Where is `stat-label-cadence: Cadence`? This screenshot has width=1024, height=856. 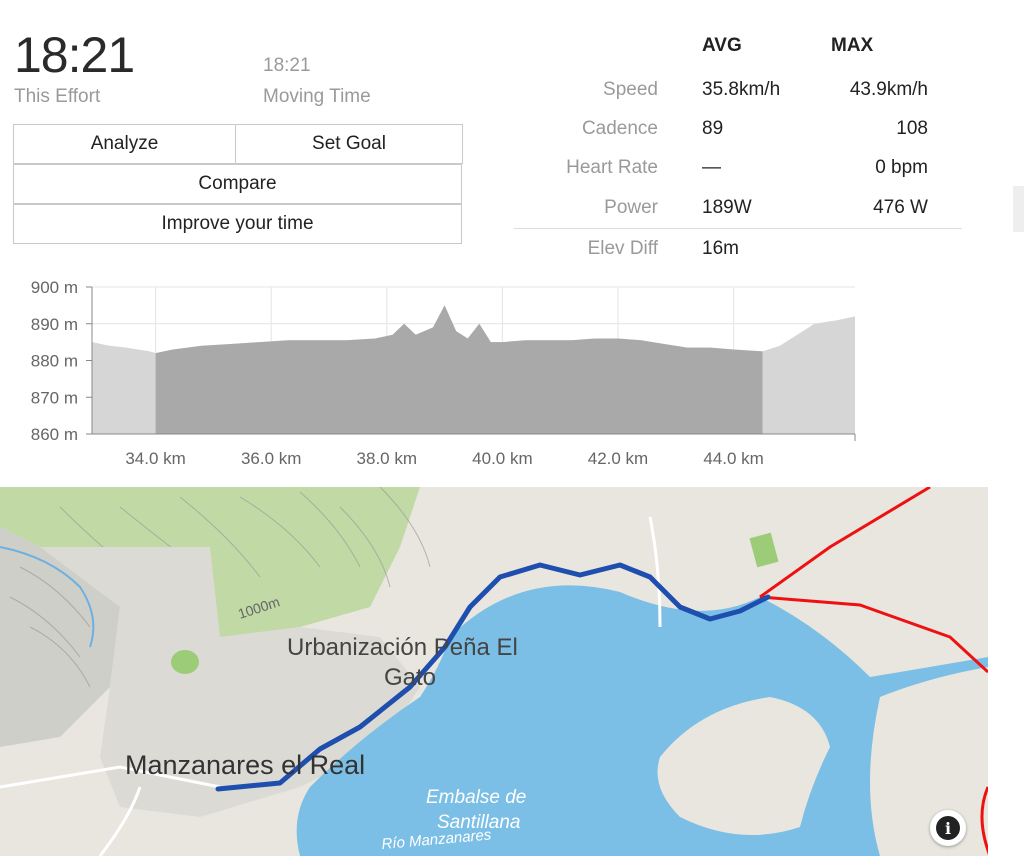
stat-label-cadence: Cadence is located at coordinates (619, 128).